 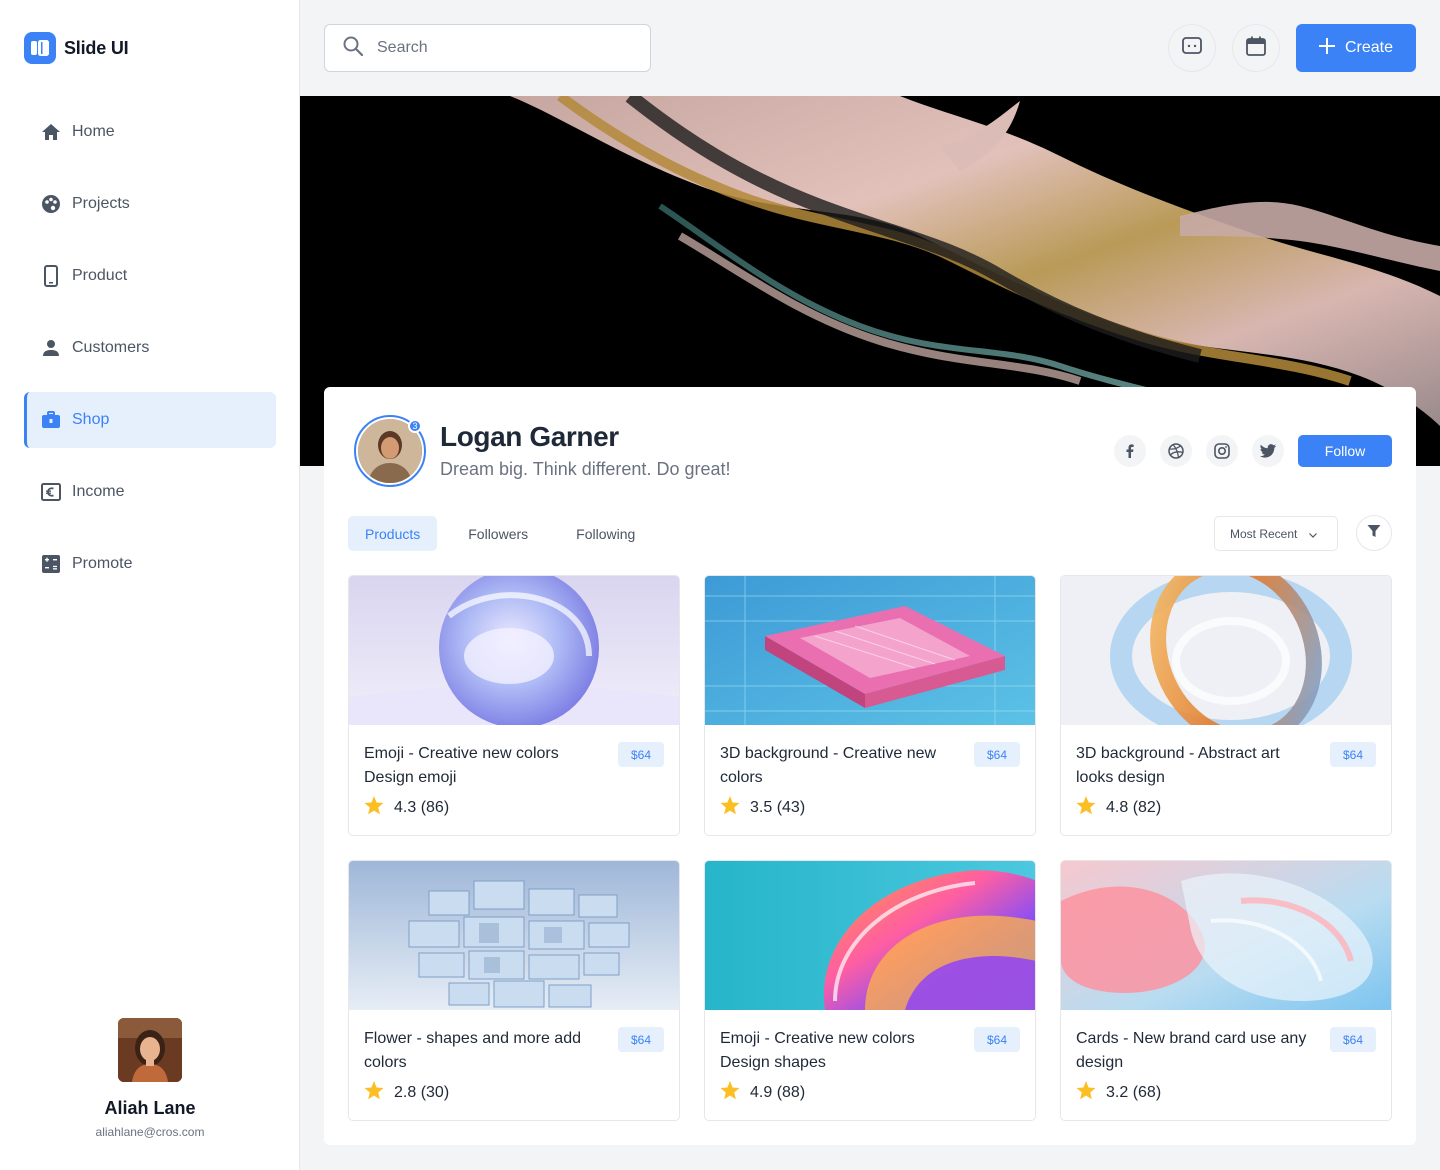 I want to click on product-rating: 4.8 (82), so click(x=1118, y=808).